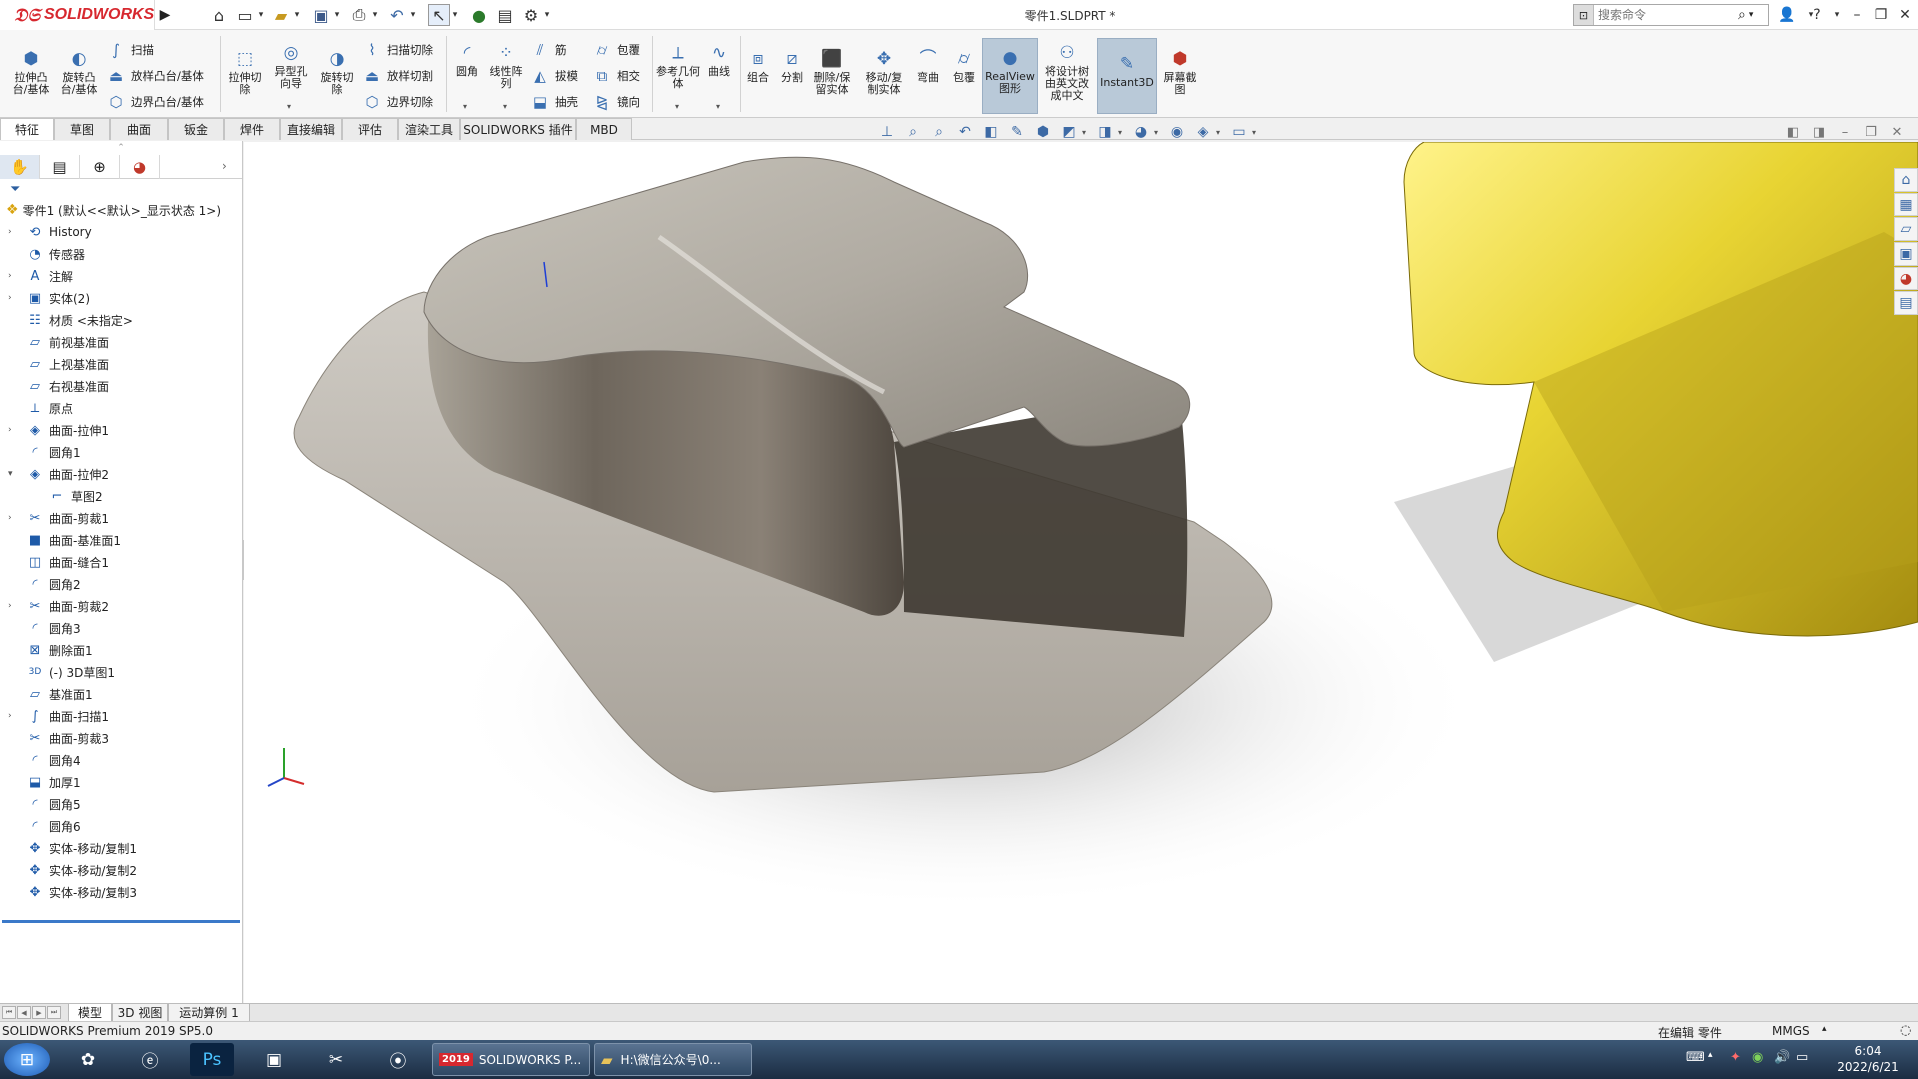 This screenshot has width=1918, height=1079. I want to click on viewport-tile-right-icon: ◨, so click(1819, 132).